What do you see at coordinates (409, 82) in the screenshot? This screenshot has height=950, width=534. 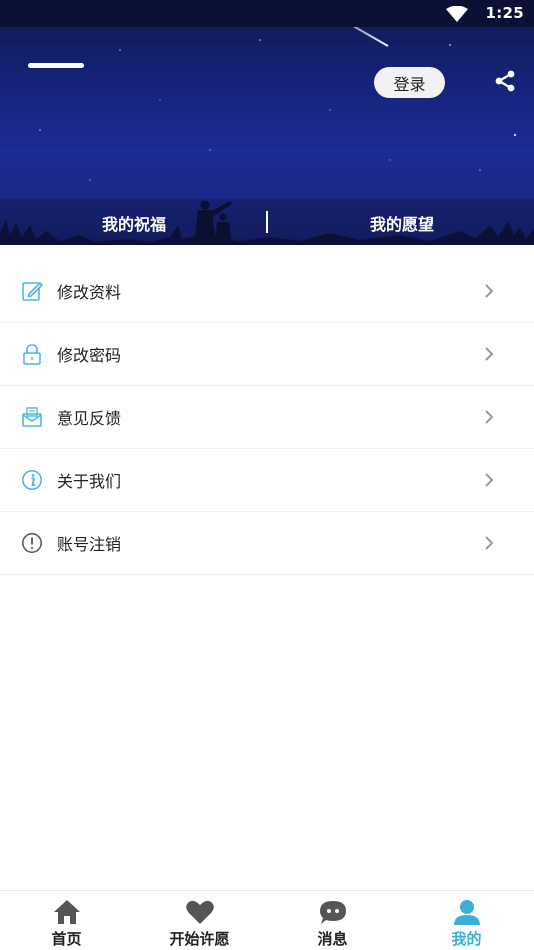 I see `login-button: 登录` at bounding box center [409, 82].